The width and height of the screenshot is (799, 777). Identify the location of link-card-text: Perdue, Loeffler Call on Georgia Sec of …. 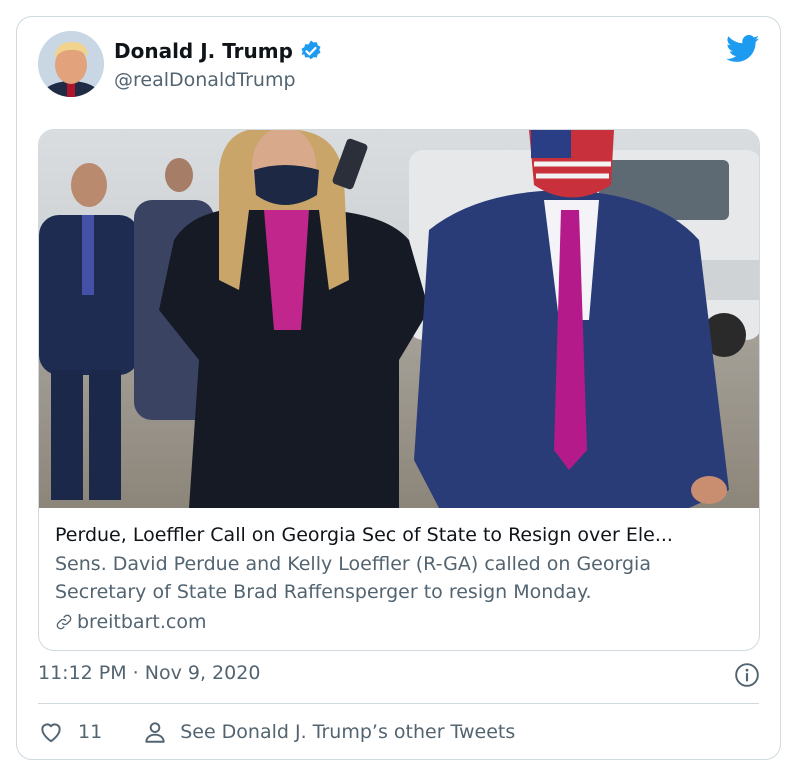
(400, 579).